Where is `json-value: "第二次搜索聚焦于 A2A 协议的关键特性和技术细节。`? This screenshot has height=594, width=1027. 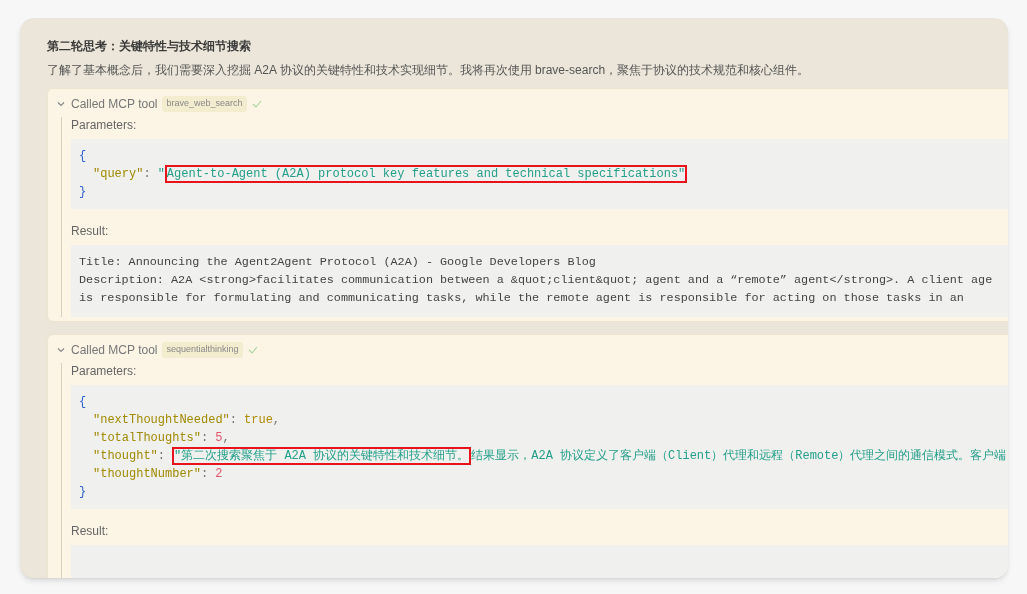
json-value: "第二次搜索聚焦于 A2A 协议的关键特性和技术细节。 is located at coordinates (322, 456).